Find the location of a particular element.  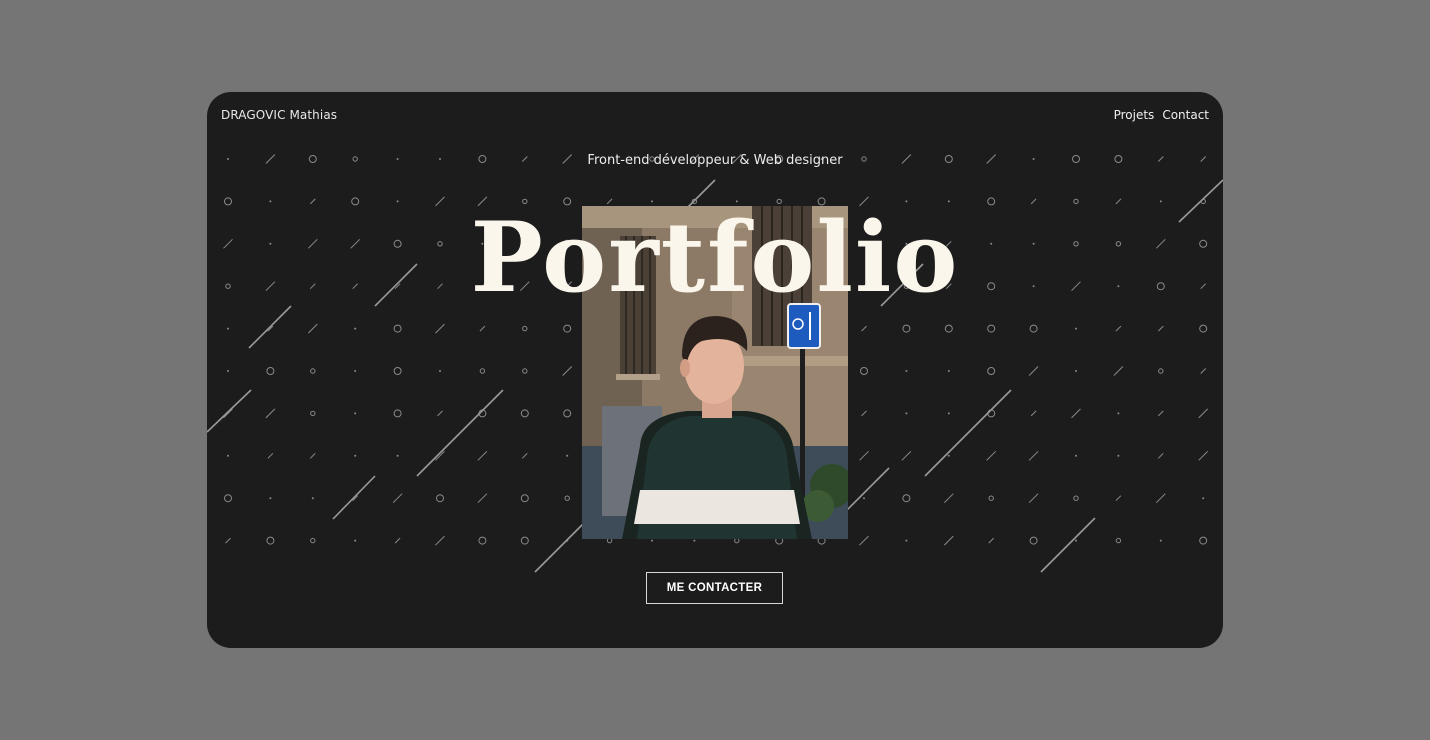

contact-button: ME CONTACTER is located at coordinates (714, 588).